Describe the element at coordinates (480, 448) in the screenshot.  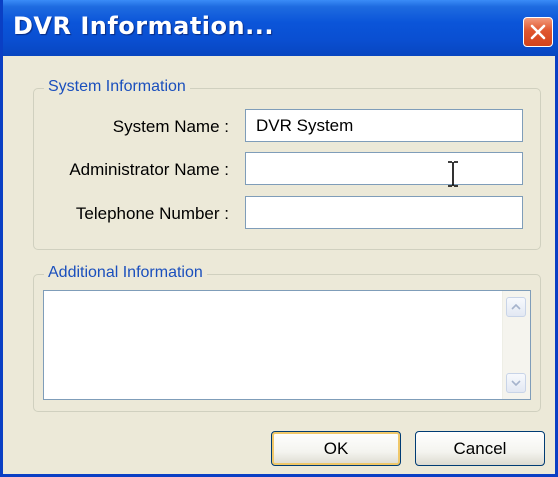
I see `cancel-button: Cancel` at that location.